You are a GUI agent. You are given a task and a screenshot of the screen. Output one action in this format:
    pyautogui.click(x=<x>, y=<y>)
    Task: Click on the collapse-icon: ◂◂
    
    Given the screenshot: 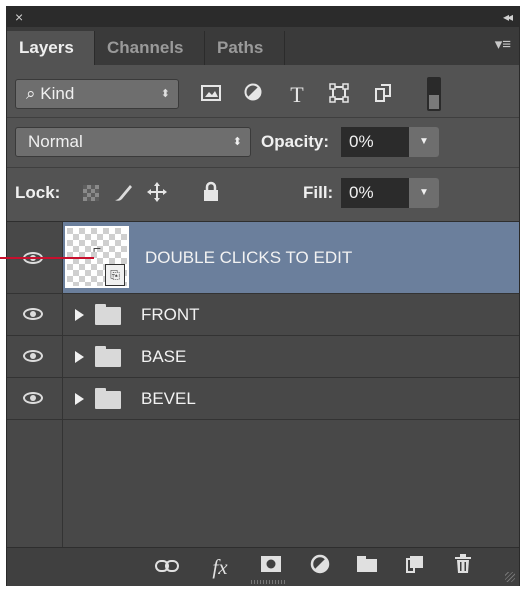 What is the action you would take?
    pyautogui.click(x=508, y=17)
    